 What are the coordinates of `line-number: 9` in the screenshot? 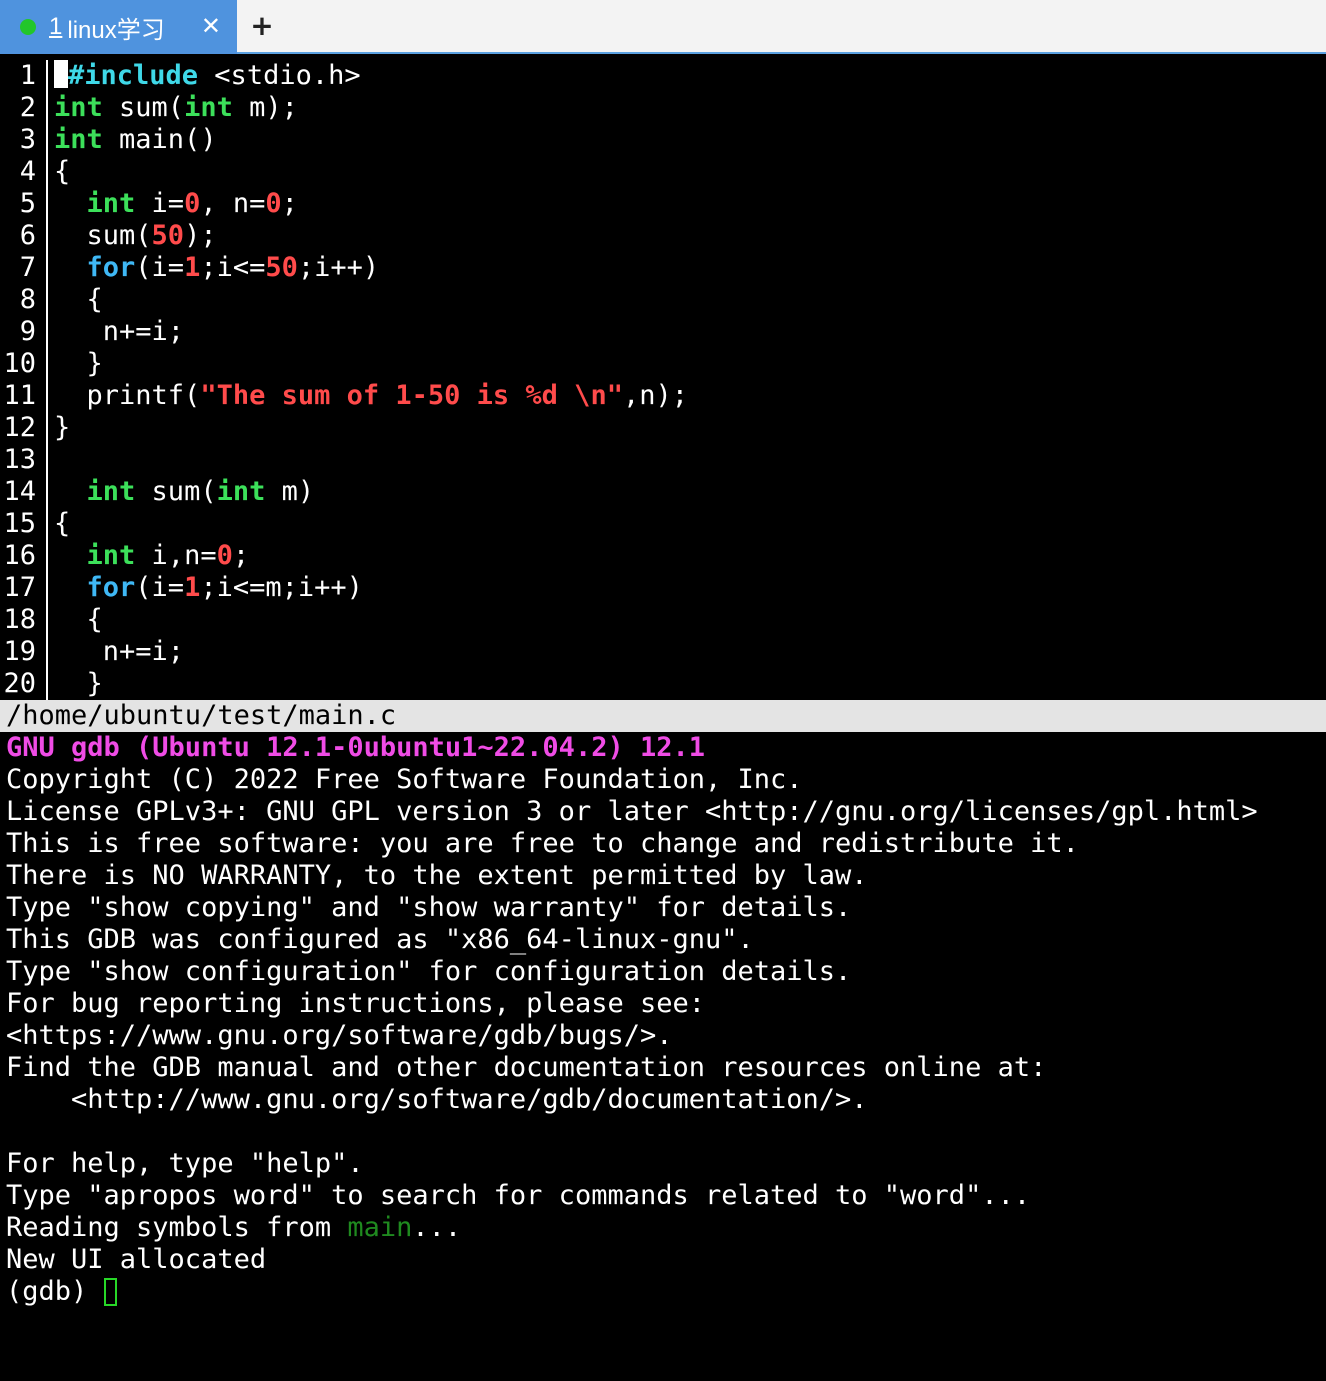 It's located at (27, 331).